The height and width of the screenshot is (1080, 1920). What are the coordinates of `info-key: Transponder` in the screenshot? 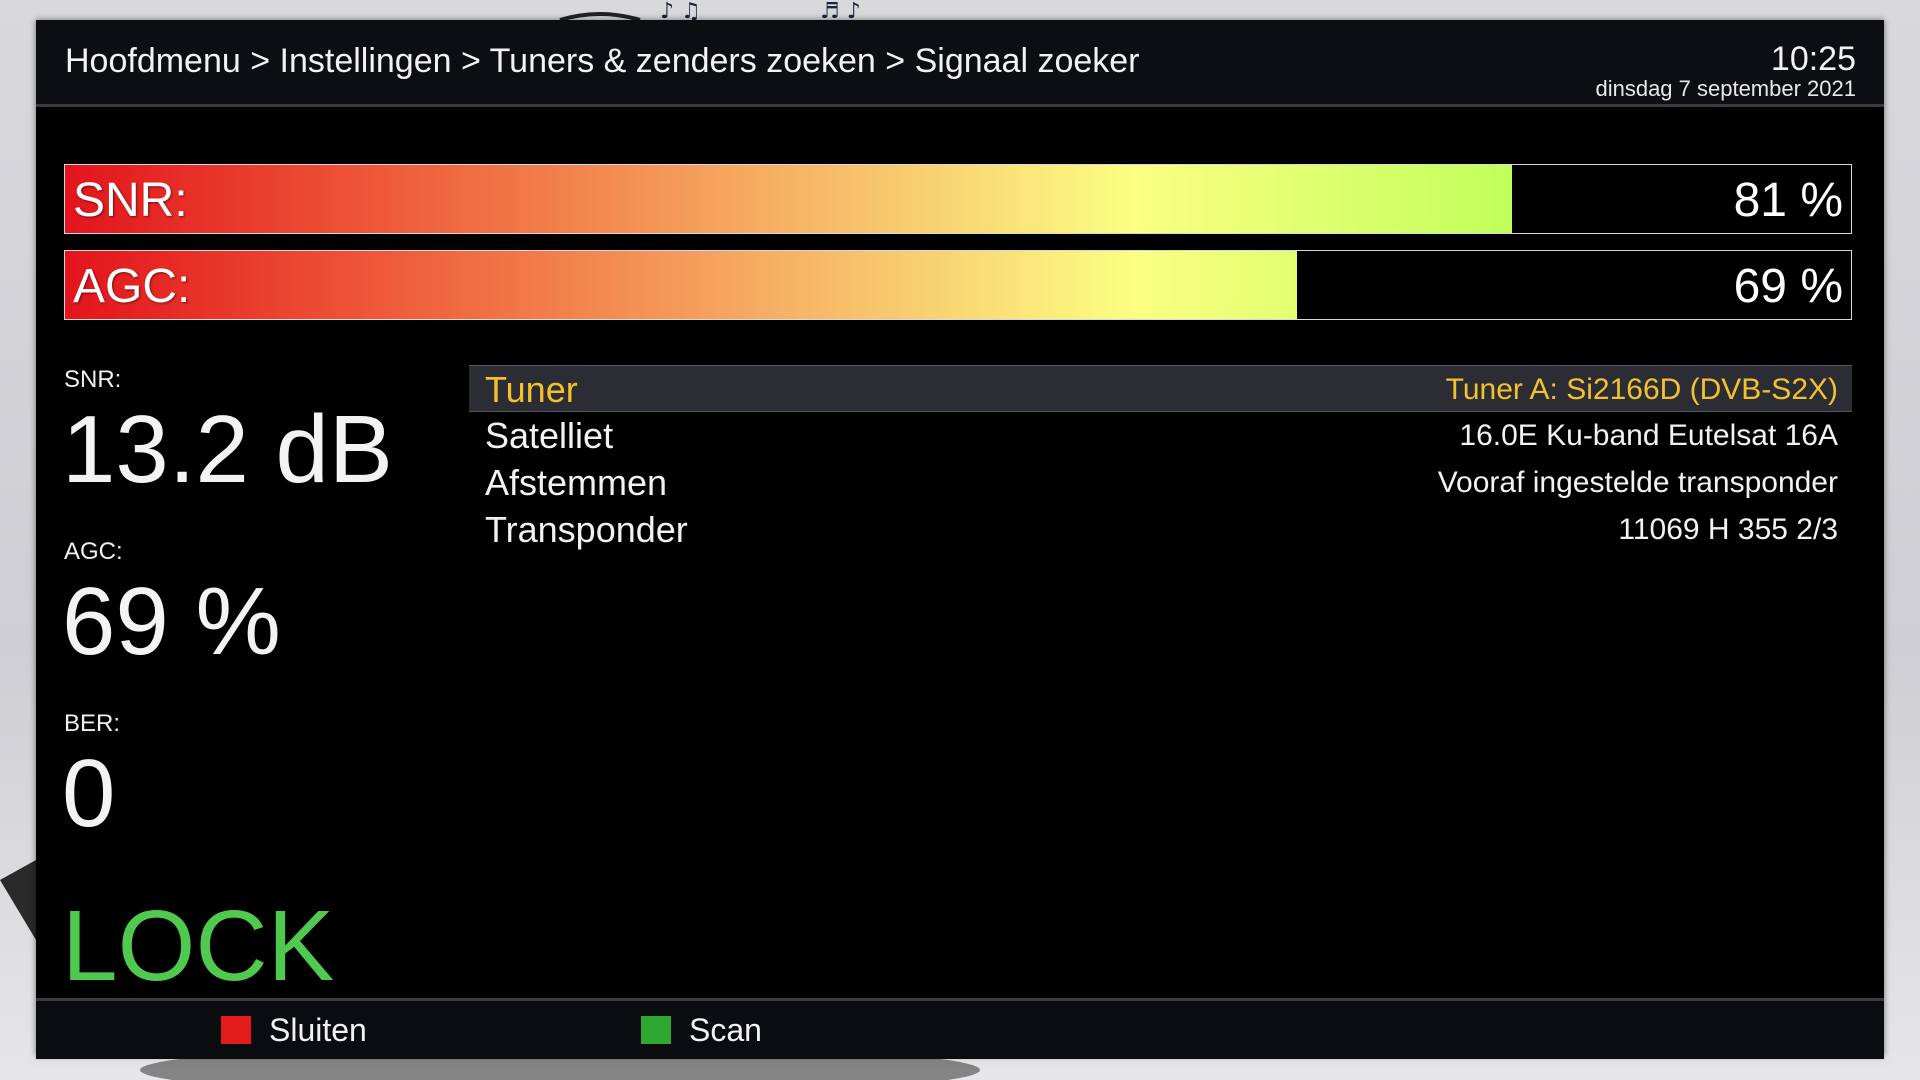 It's located at (586, 529).